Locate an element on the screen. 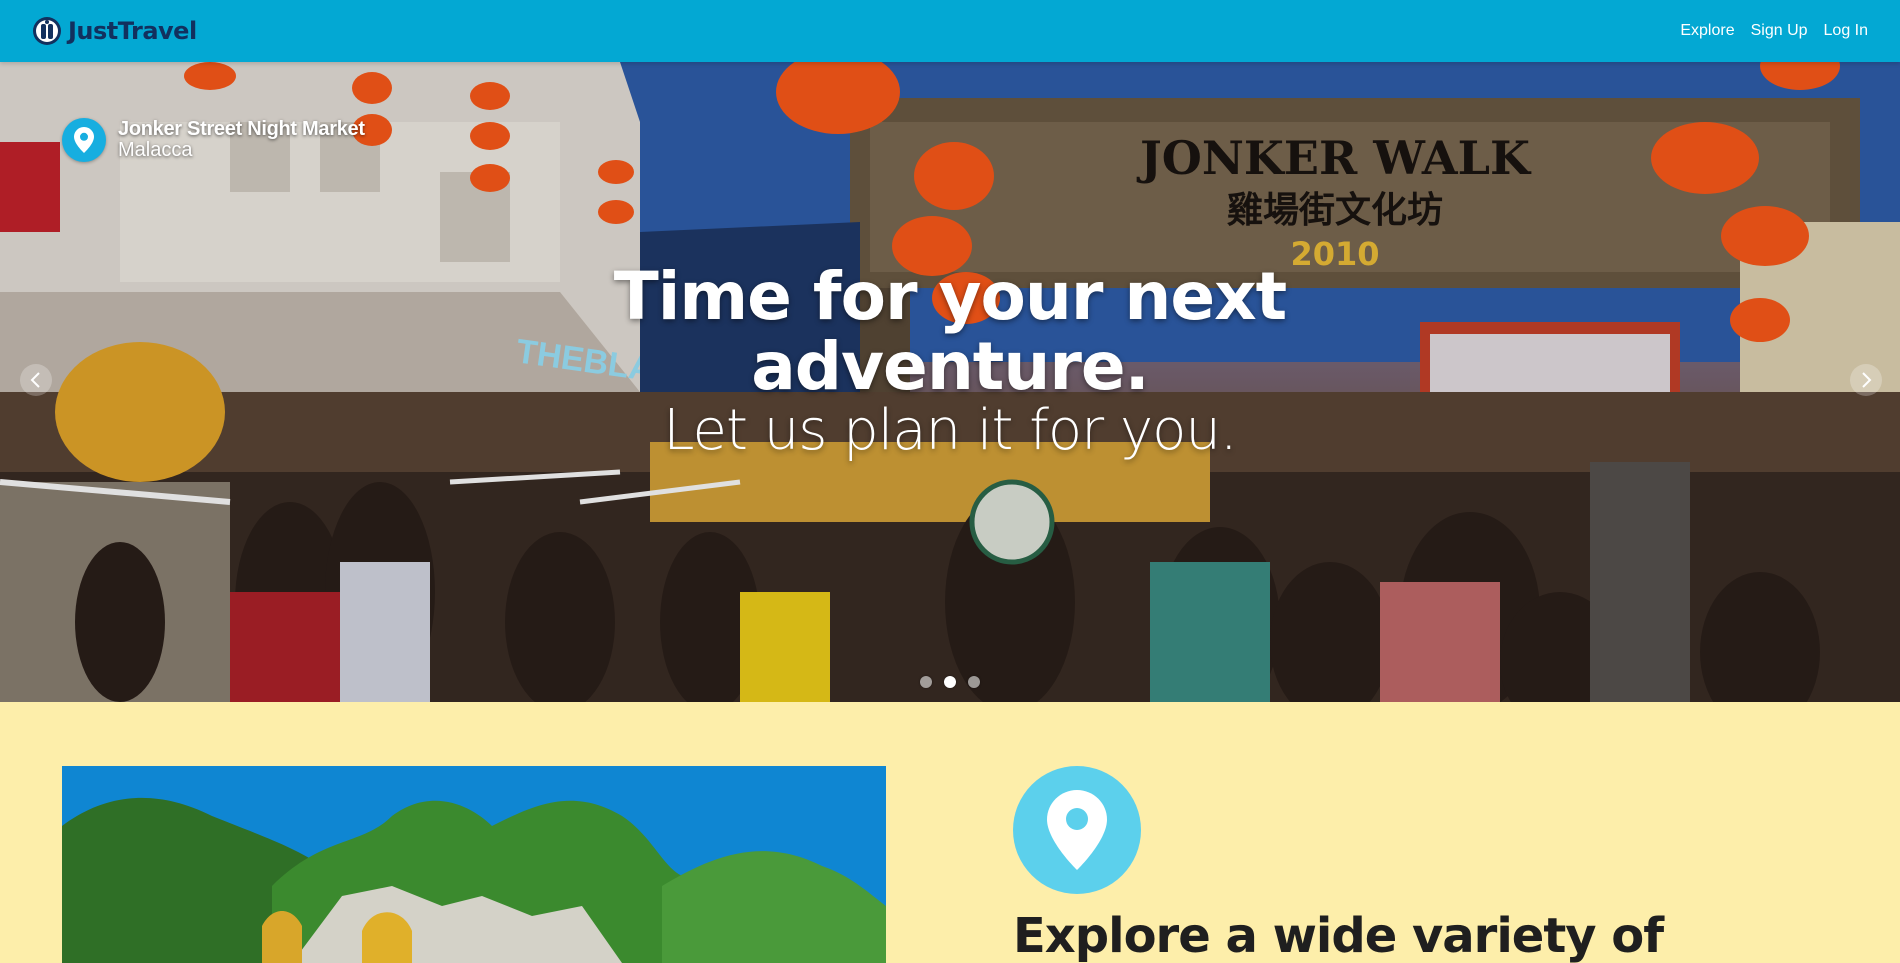 The image size is (1900, 963). chevron-right-icon is located at coordinates (1867, 380).